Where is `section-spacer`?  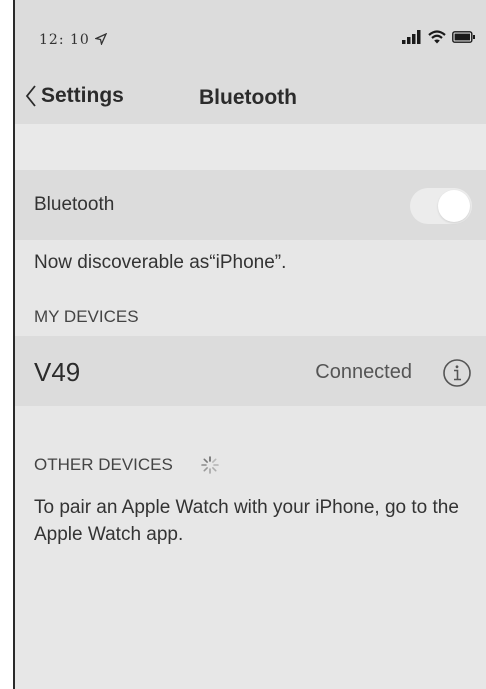
section-spacer is located at coordinates (250, 147).